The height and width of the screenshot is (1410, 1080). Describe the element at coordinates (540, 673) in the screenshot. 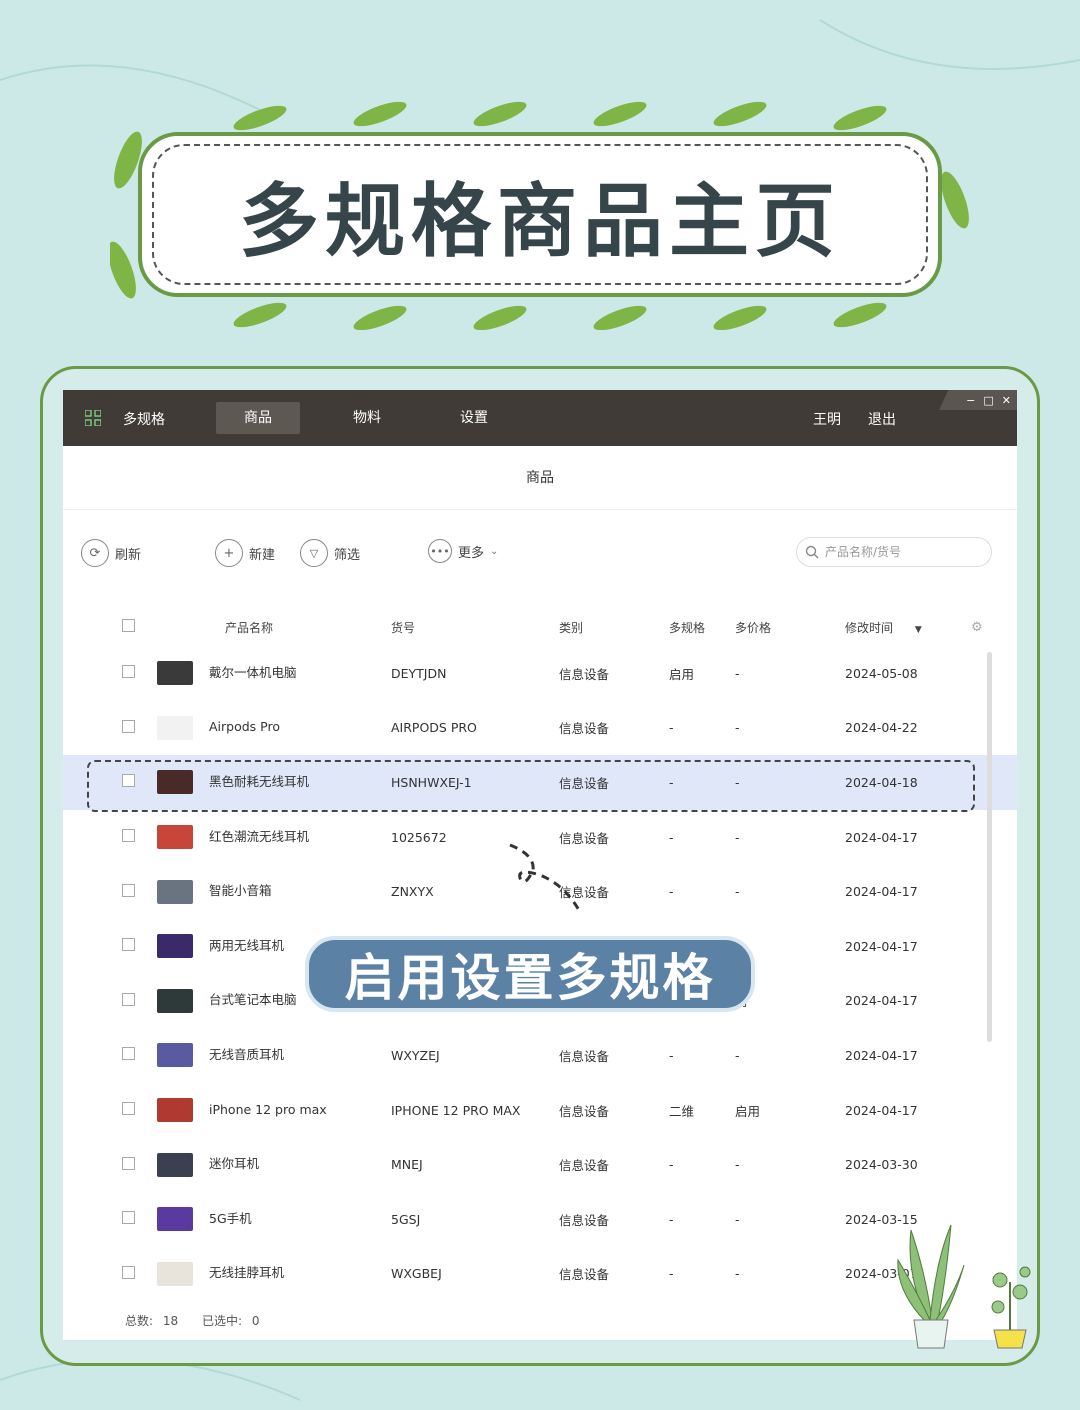

I see `table-row: 戴尔一体机电脑 DEYTJDN 信息设备 启用 - 2024-05-08` at that location.